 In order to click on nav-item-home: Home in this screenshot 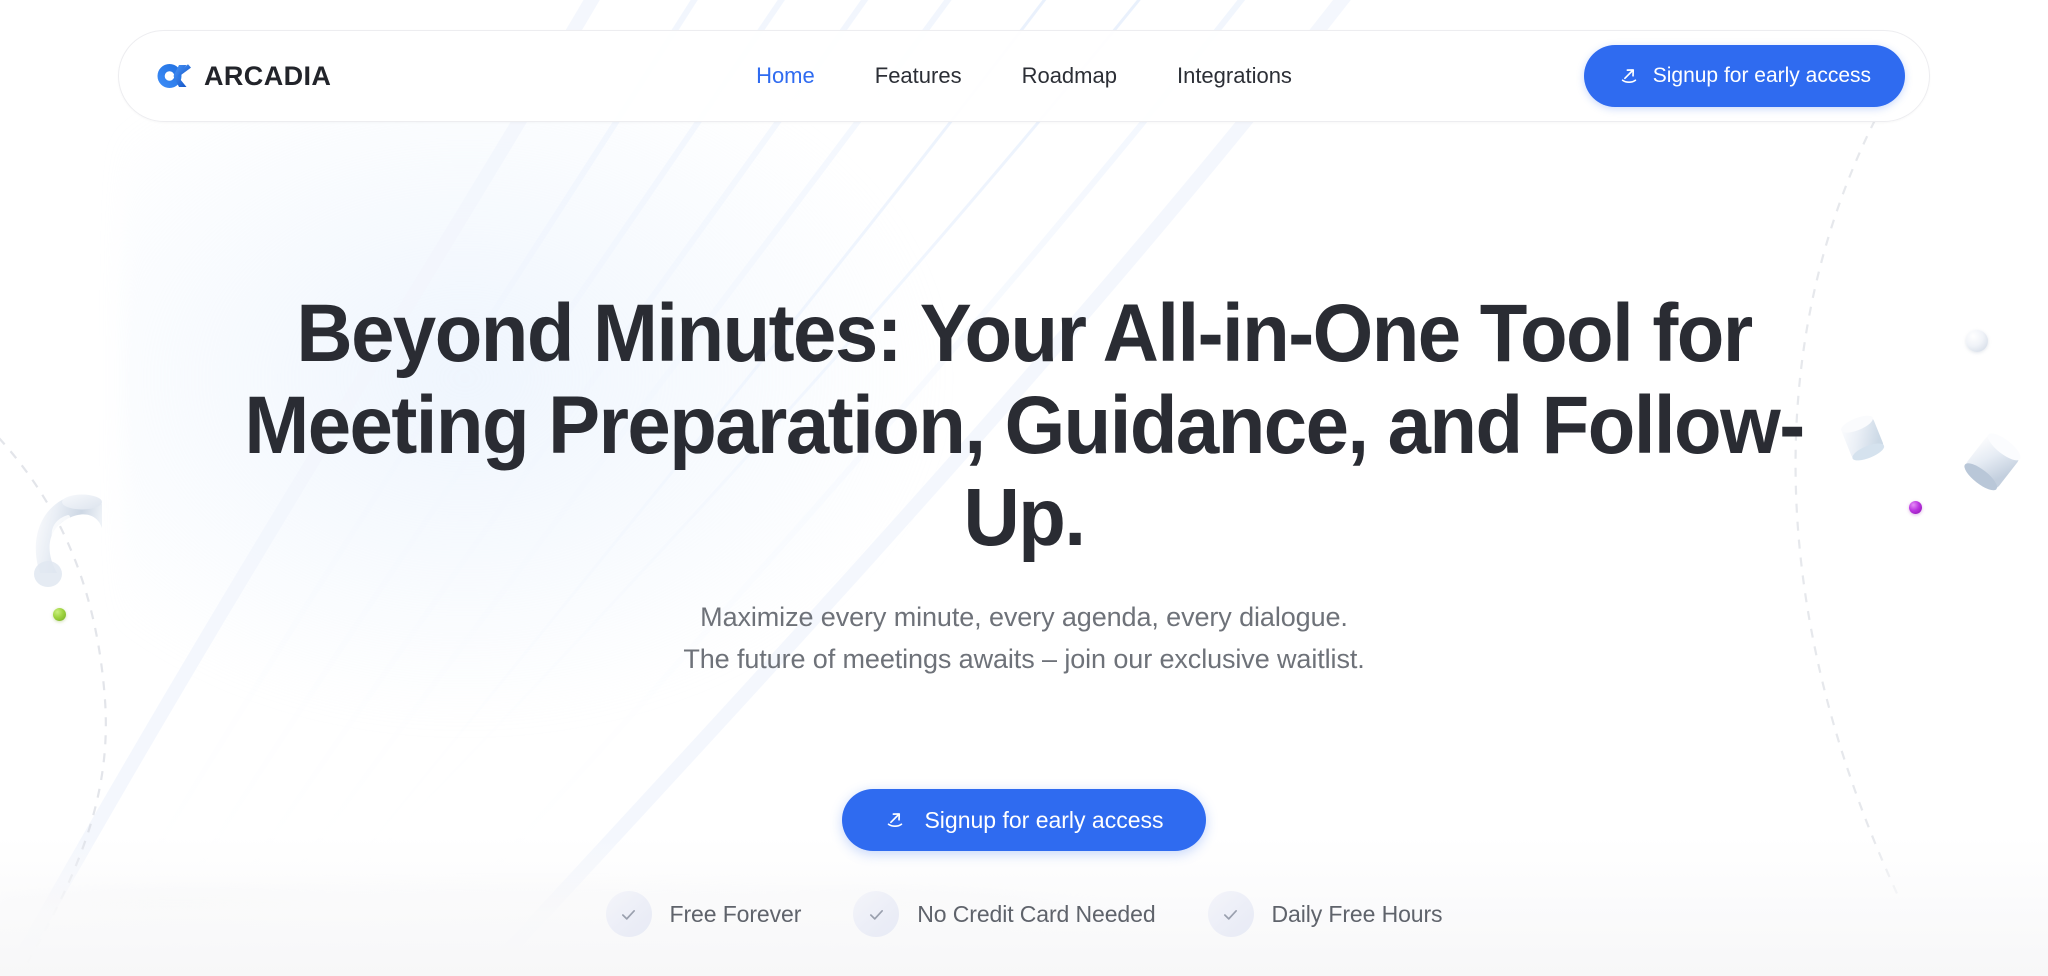, I will do `click(785, 76)`.